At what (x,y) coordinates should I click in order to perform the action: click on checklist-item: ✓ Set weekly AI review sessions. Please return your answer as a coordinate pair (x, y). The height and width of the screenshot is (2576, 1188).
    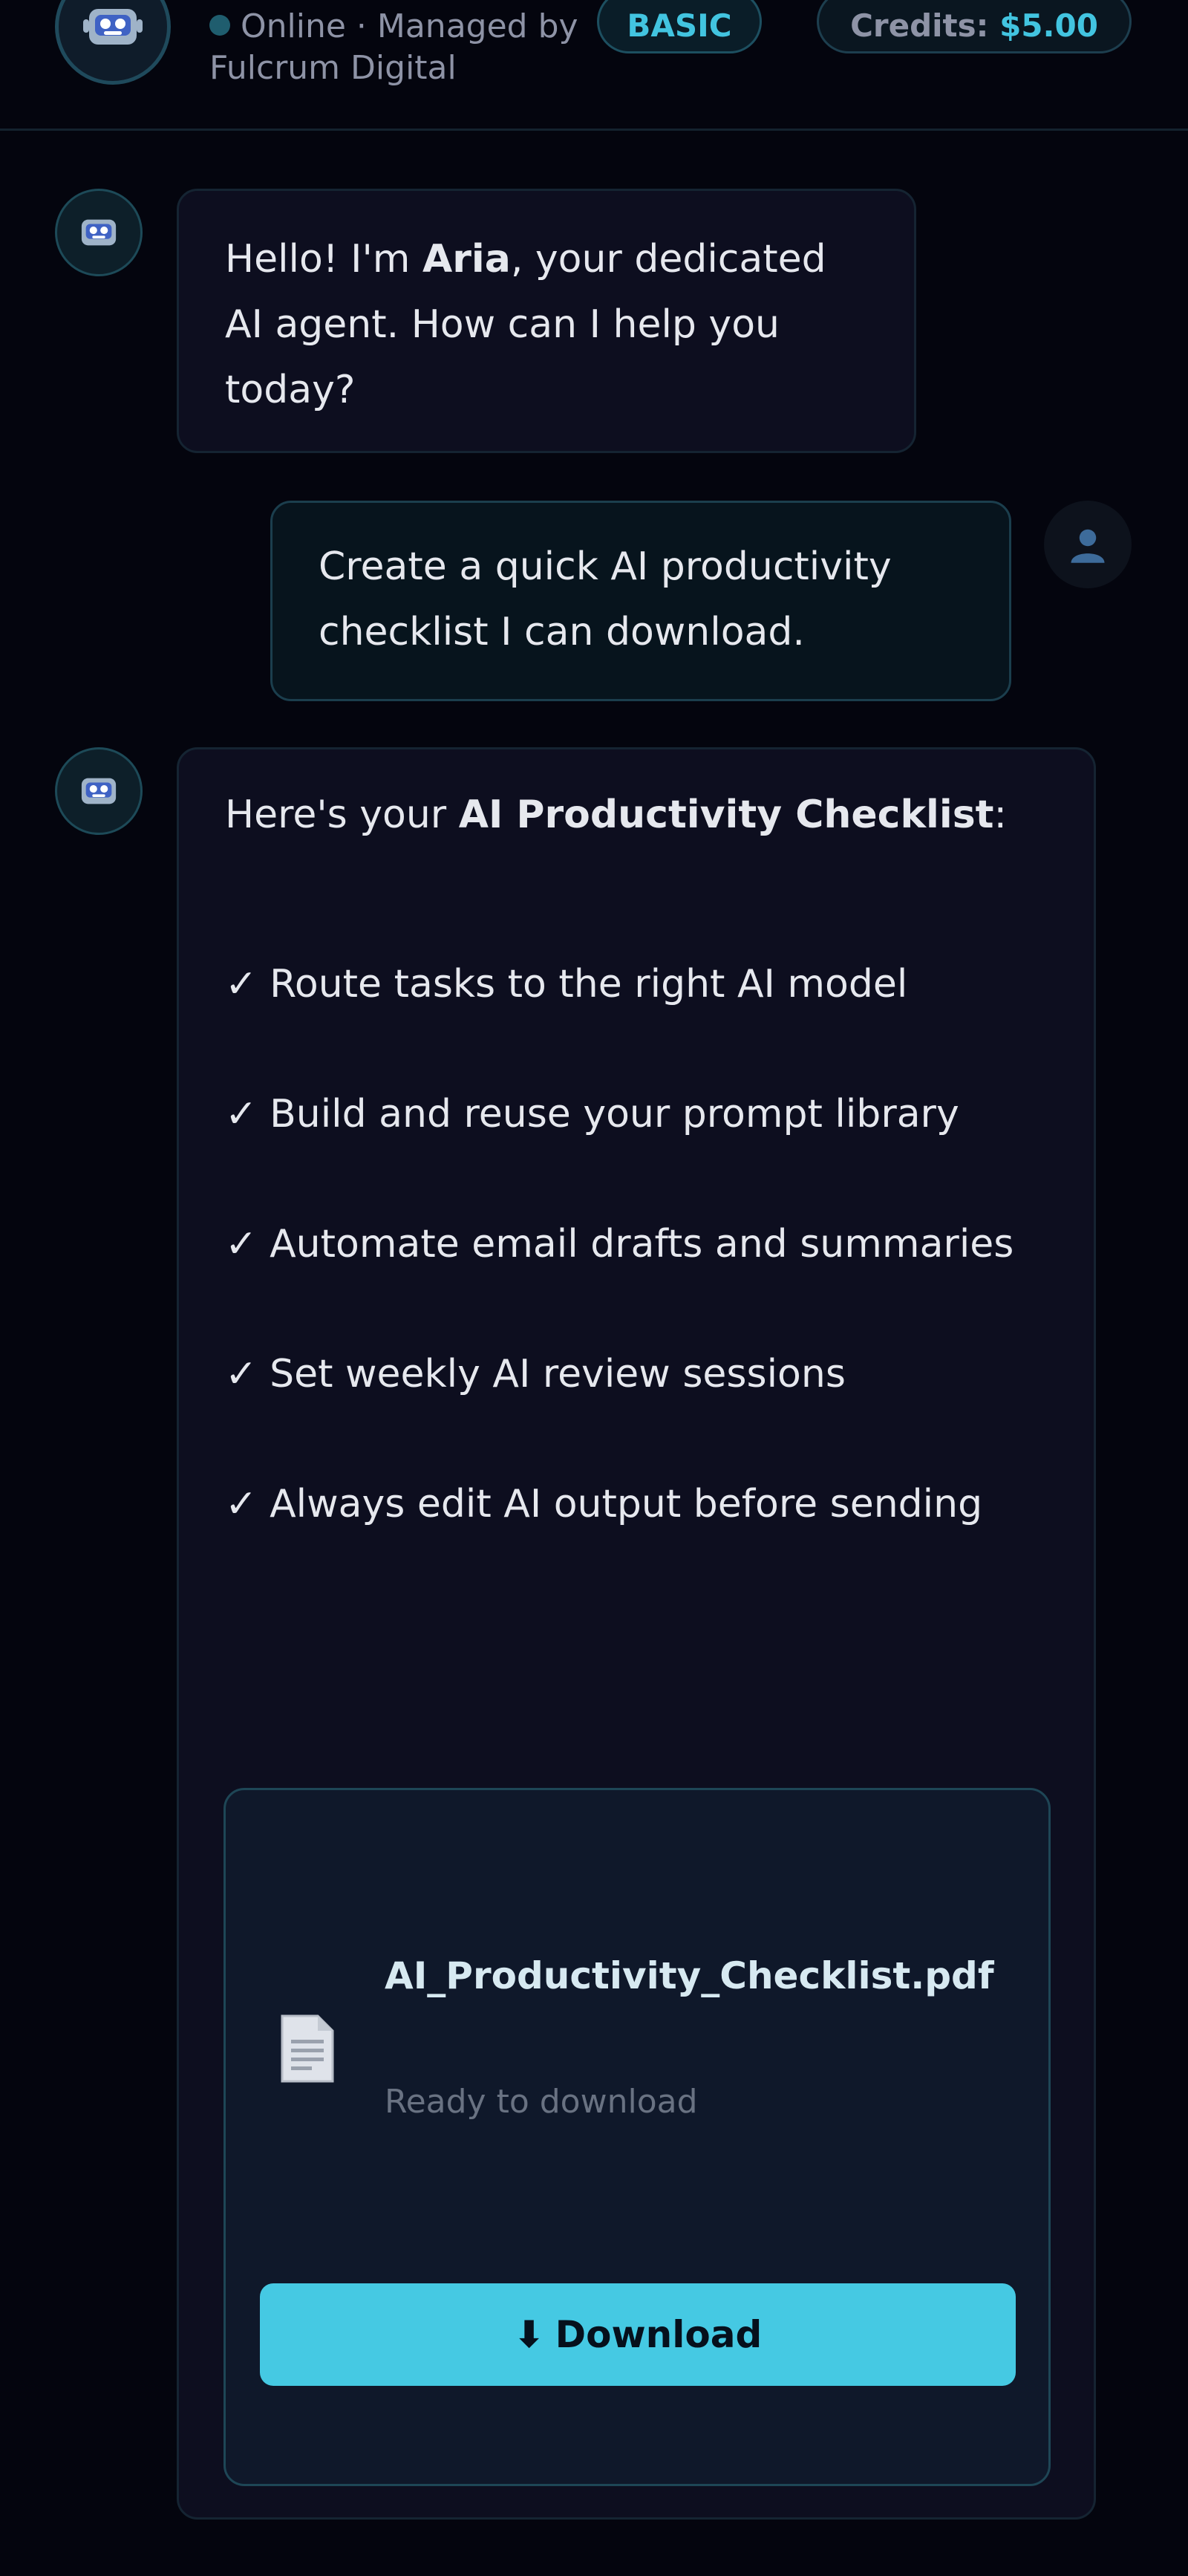
    Looking at the image, I should click on (536, 1374).